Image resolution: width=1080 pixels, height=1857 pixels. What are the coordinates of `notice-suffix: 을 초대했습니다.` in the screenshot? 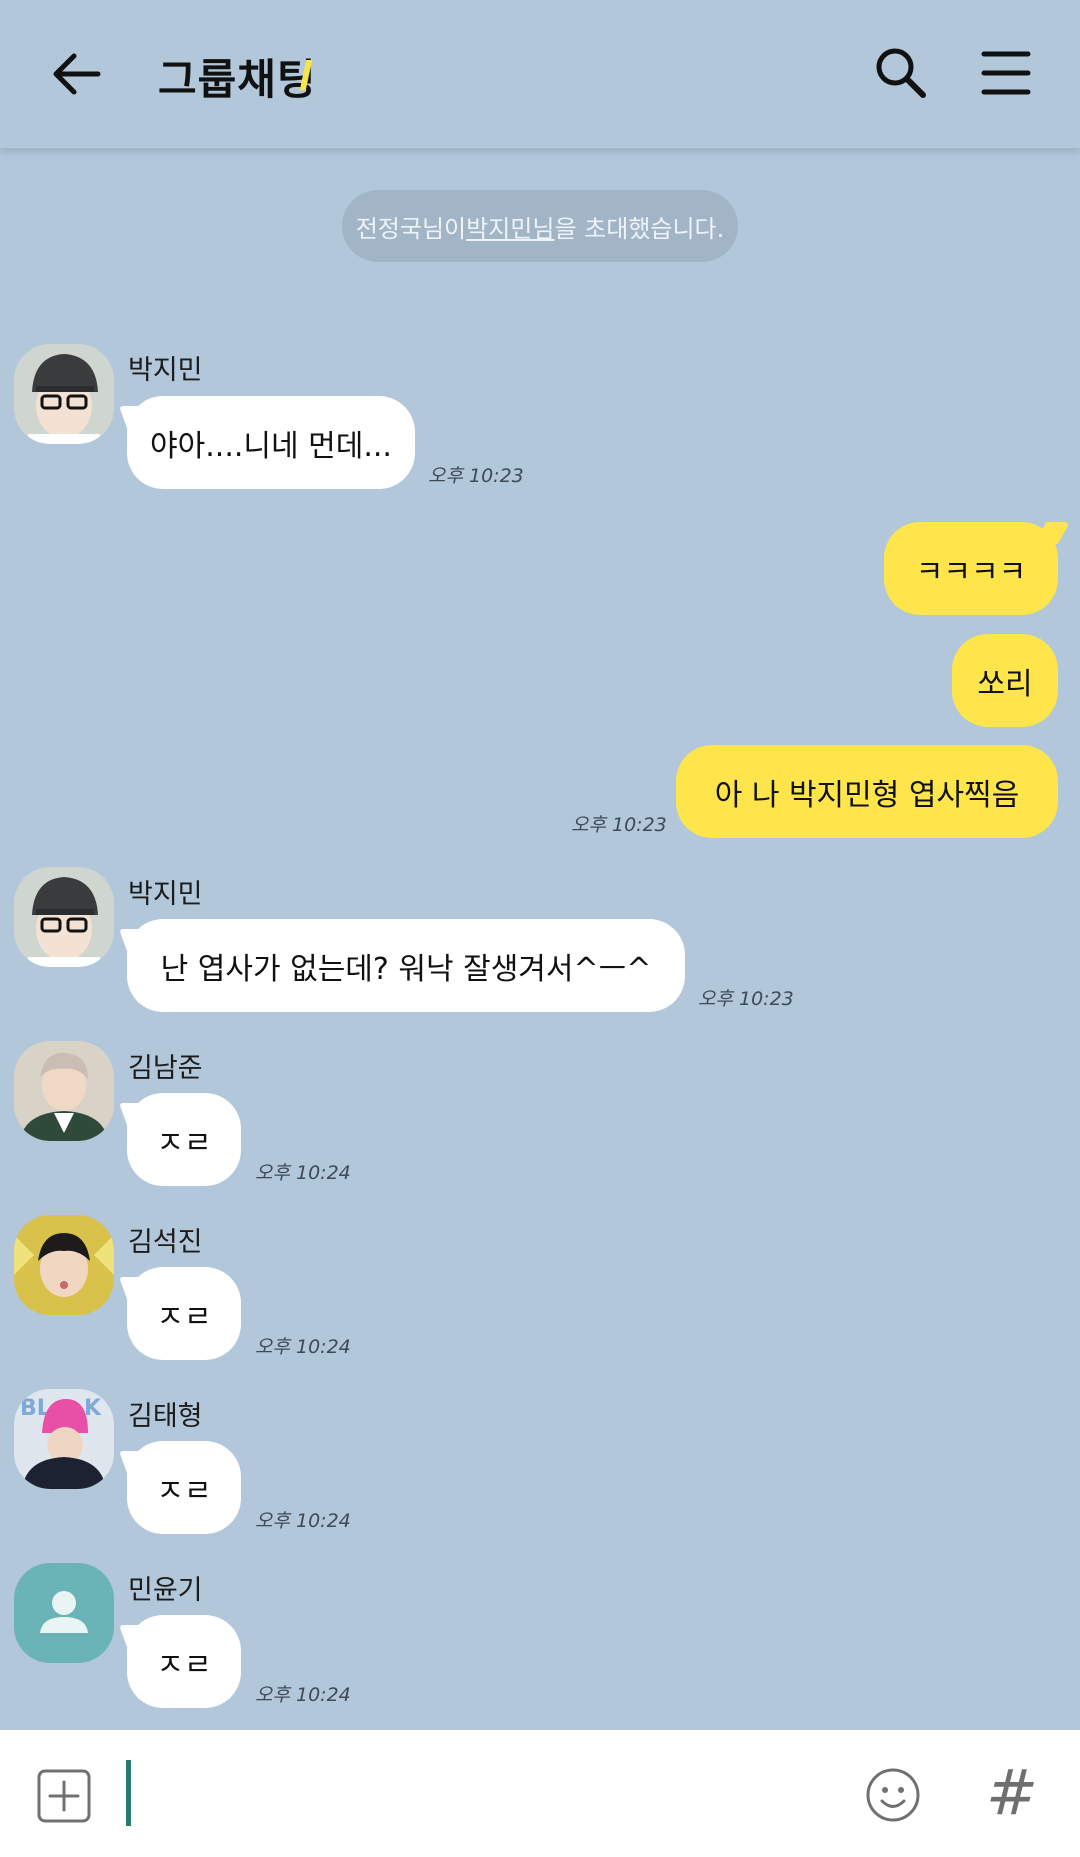 It's located at (639, 228).